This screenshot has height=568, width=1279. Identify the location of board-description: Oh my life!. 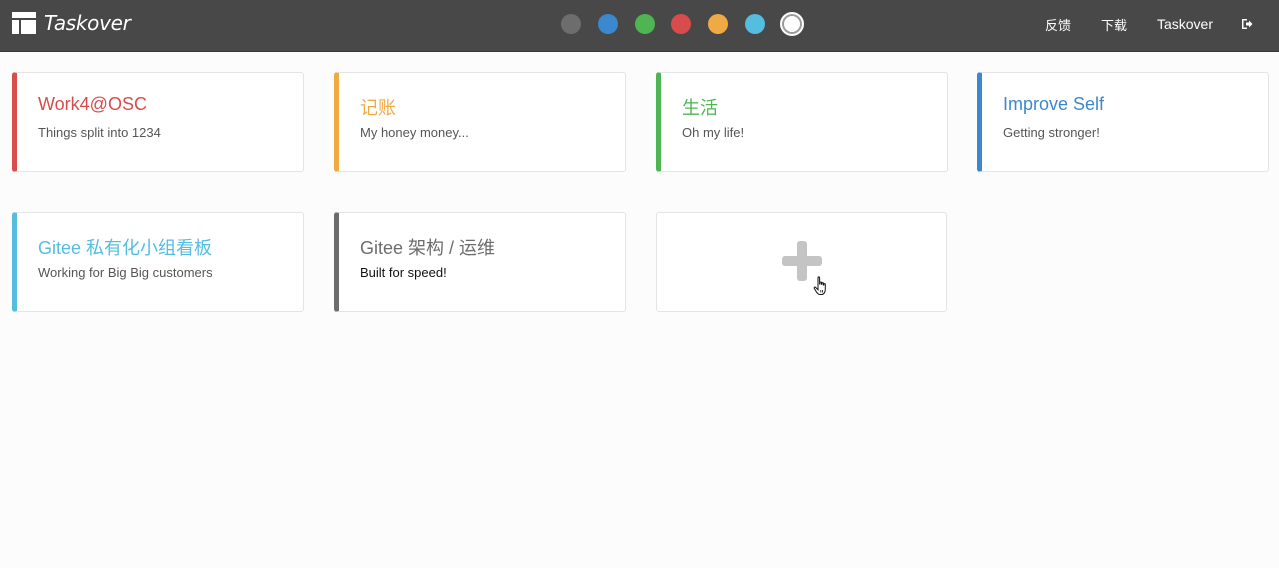
(713, 132).